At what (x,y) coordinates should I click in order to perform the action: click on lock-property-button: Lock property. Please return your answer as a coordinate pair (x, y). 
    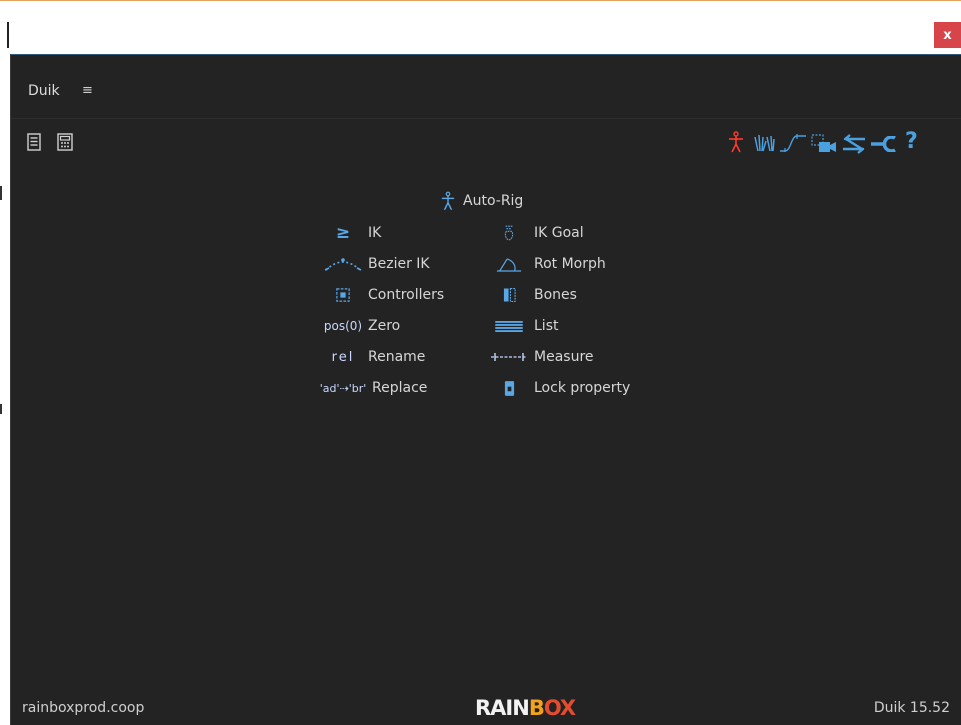
    Looking at the image, I should click on (559, 388).